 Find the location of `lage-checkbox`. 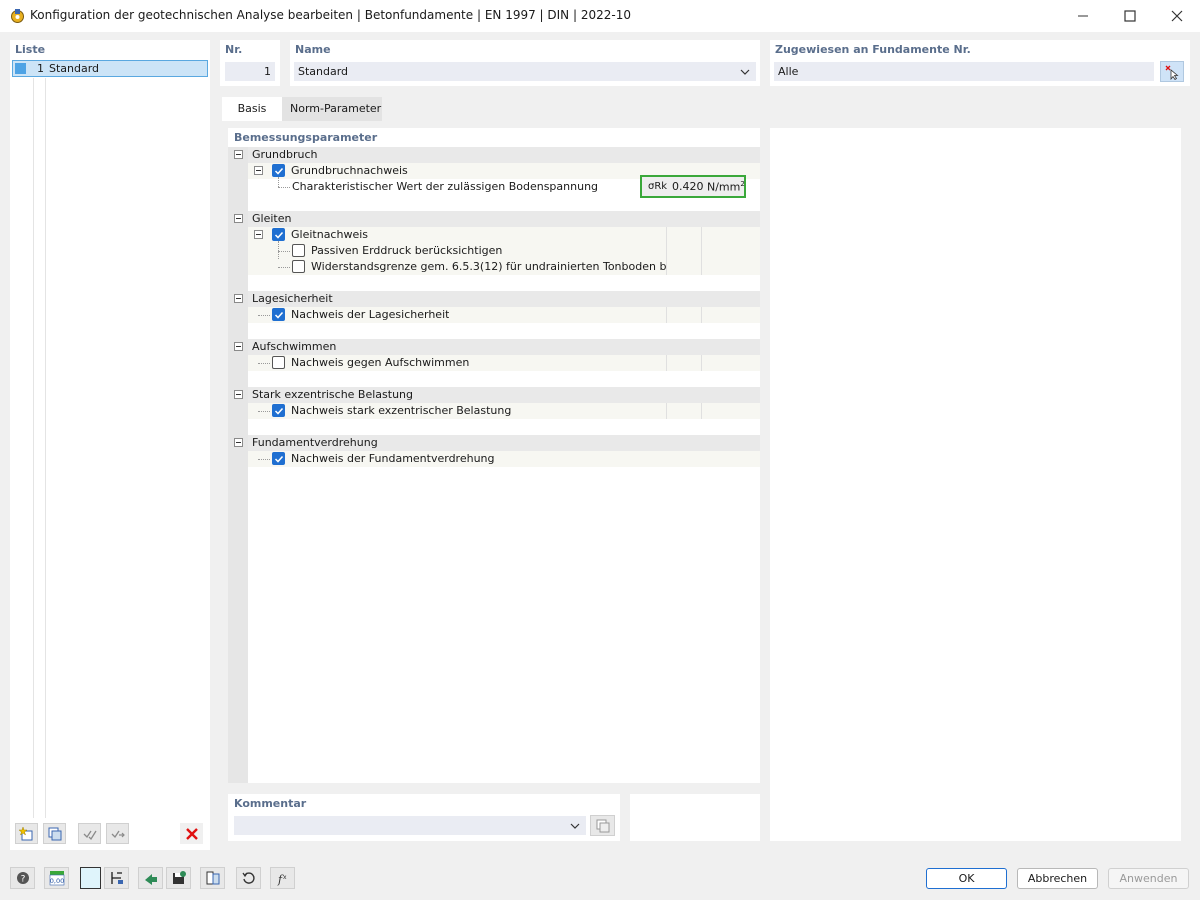

lage-checkbox is located at coordinates (278, 314).